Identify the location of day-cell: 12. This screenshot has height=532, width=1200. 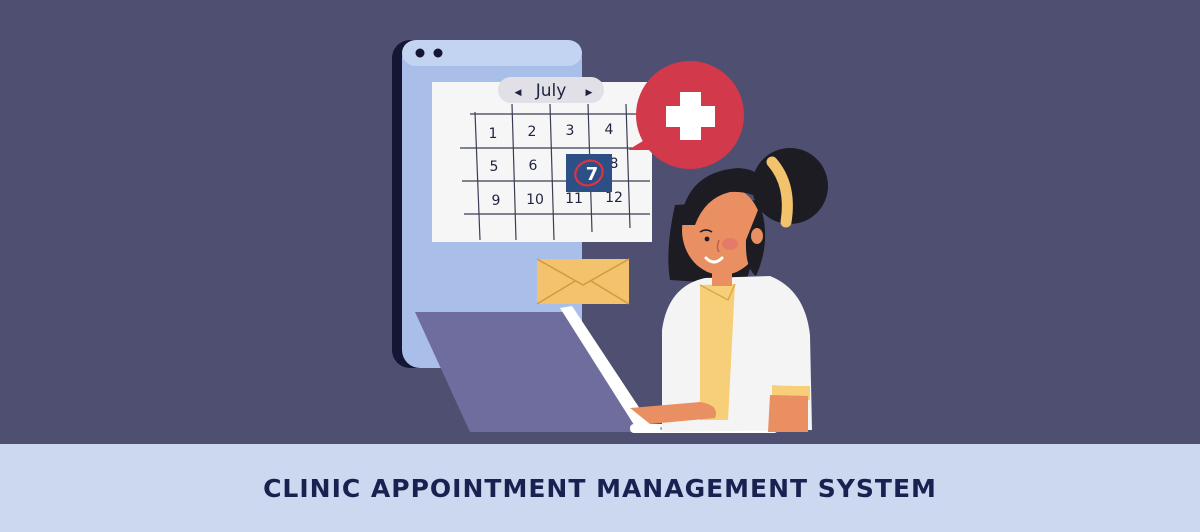
(614, 198).